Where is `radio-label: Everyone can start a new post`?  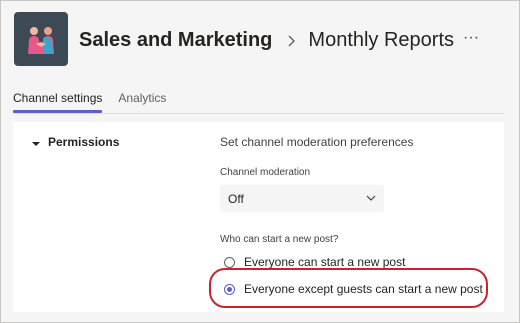
radio-label: Everyone can start a new post is located at coordinates (325, 262).